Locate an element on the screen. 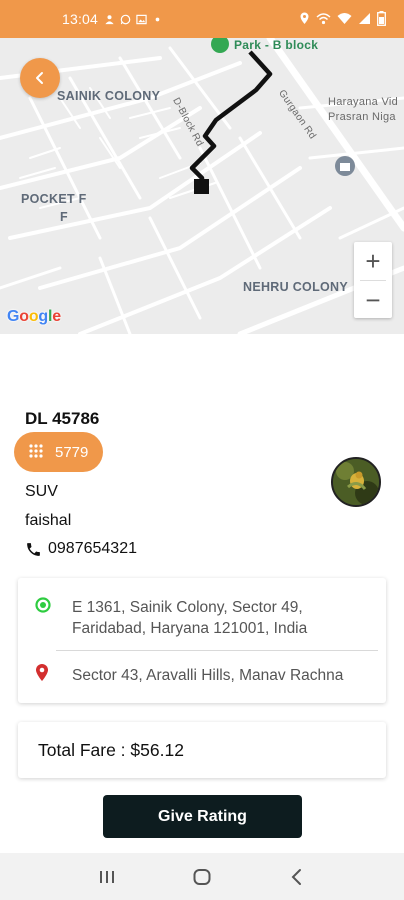 This screenshot has width=404, height=900. otp-badge: 5779 is located at coordinates (58, 452).